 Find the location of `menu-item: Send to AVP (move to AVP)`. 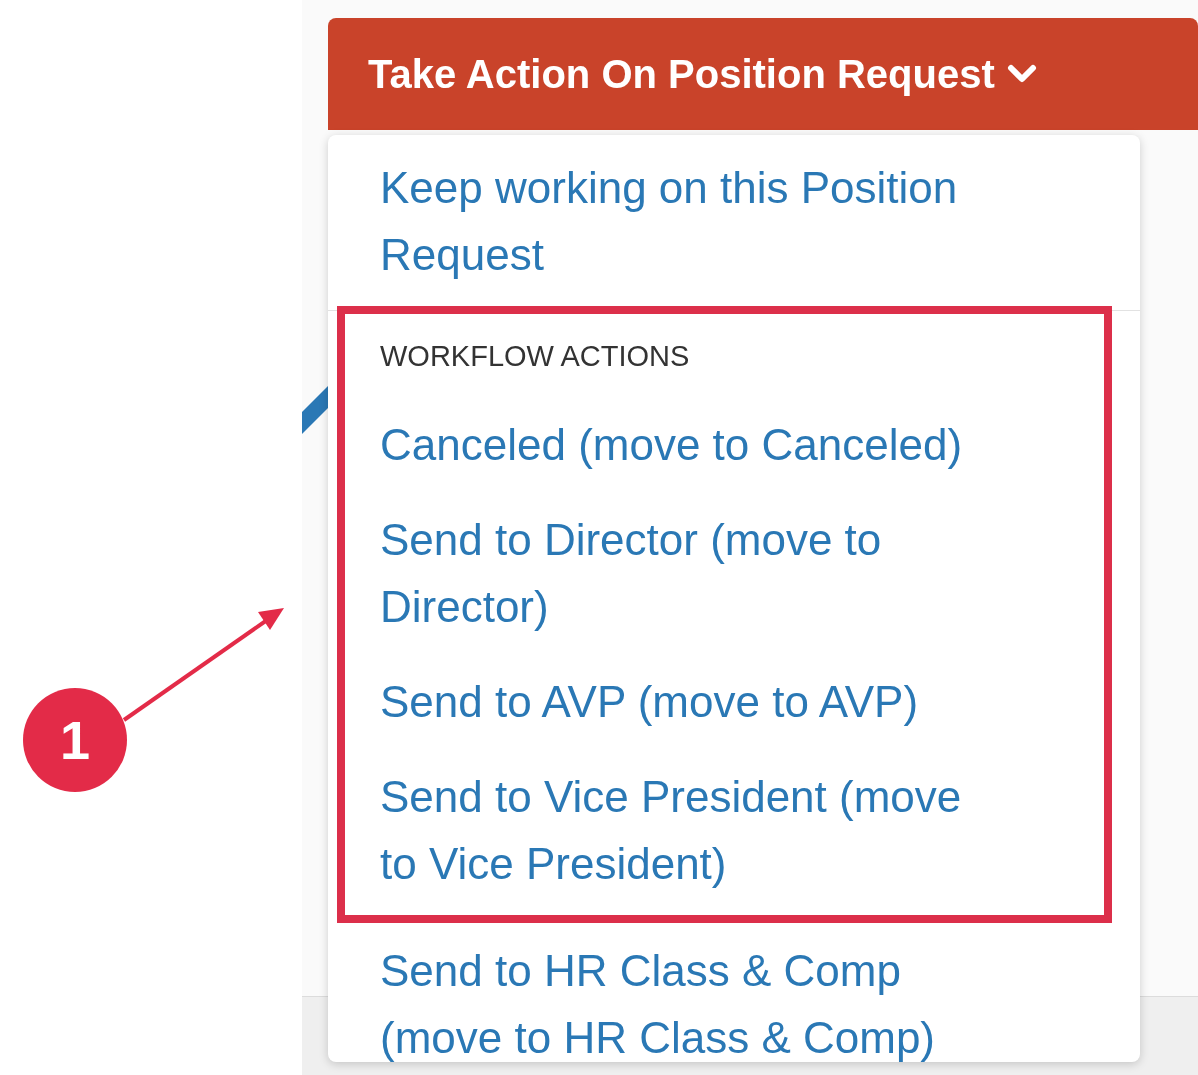

menu-item: Send to AVP (move to AVP) is located at coordinates (695, 701).